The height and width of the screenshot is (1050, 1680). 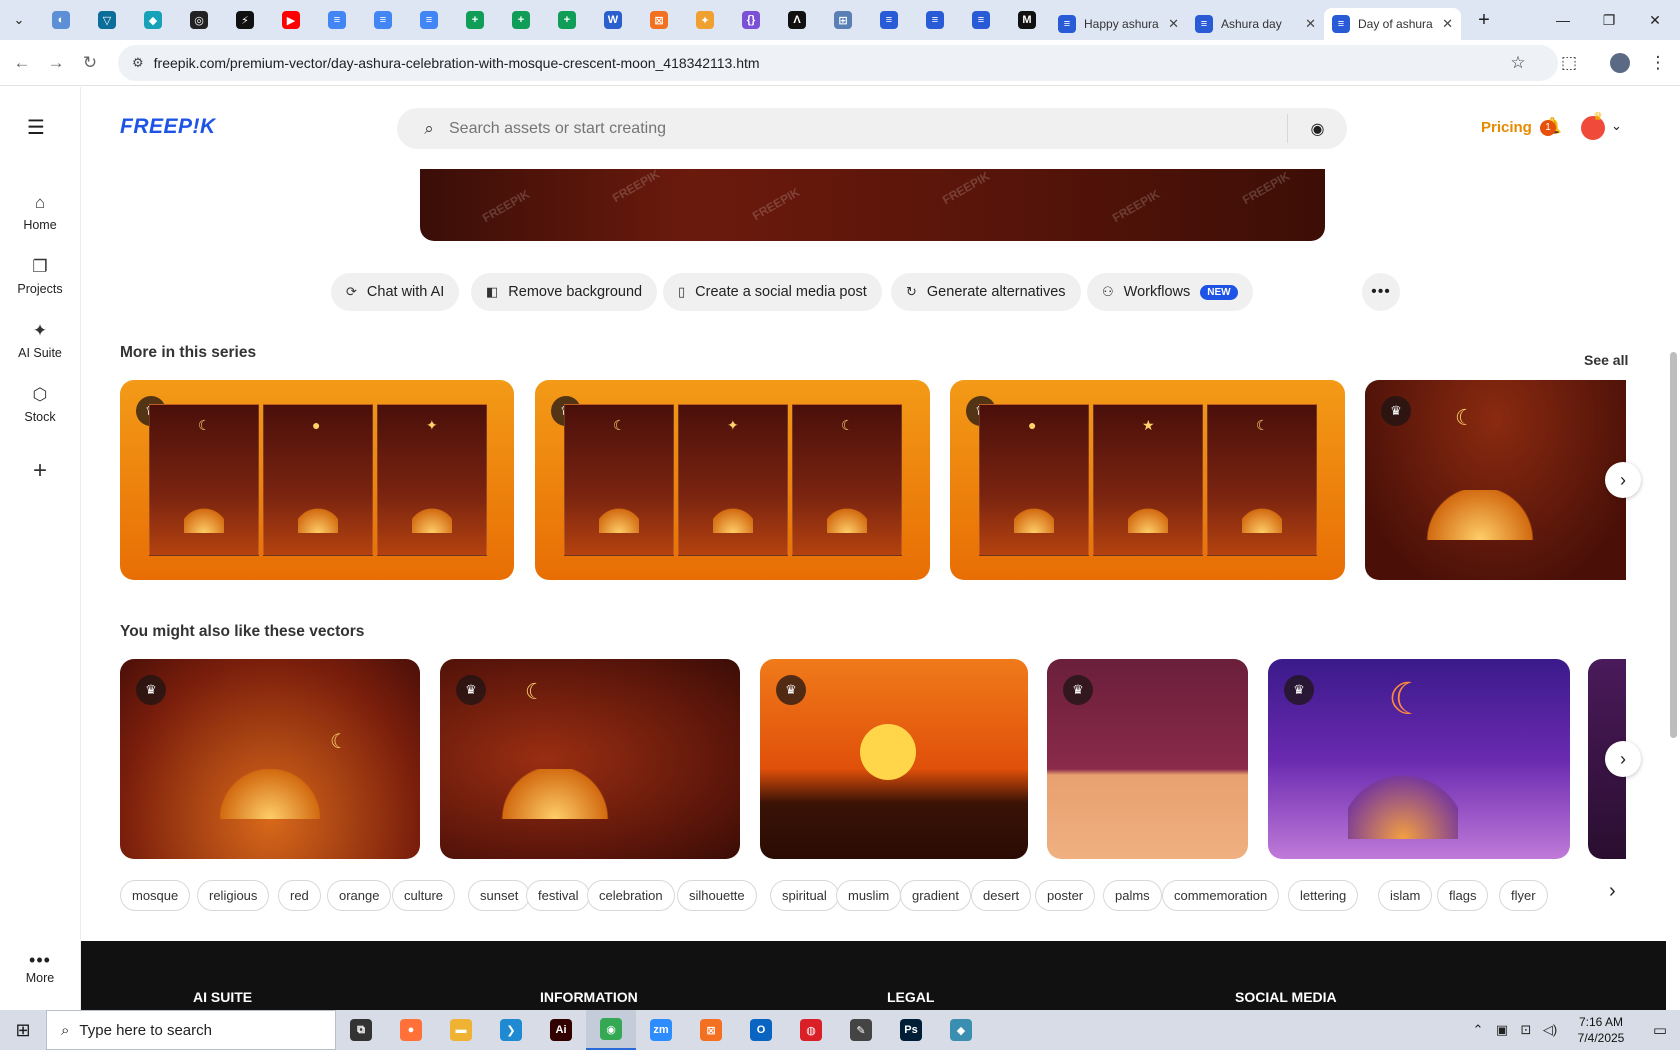 I want to click on volume-icon: ◁), so click(x=1550, y=1030).